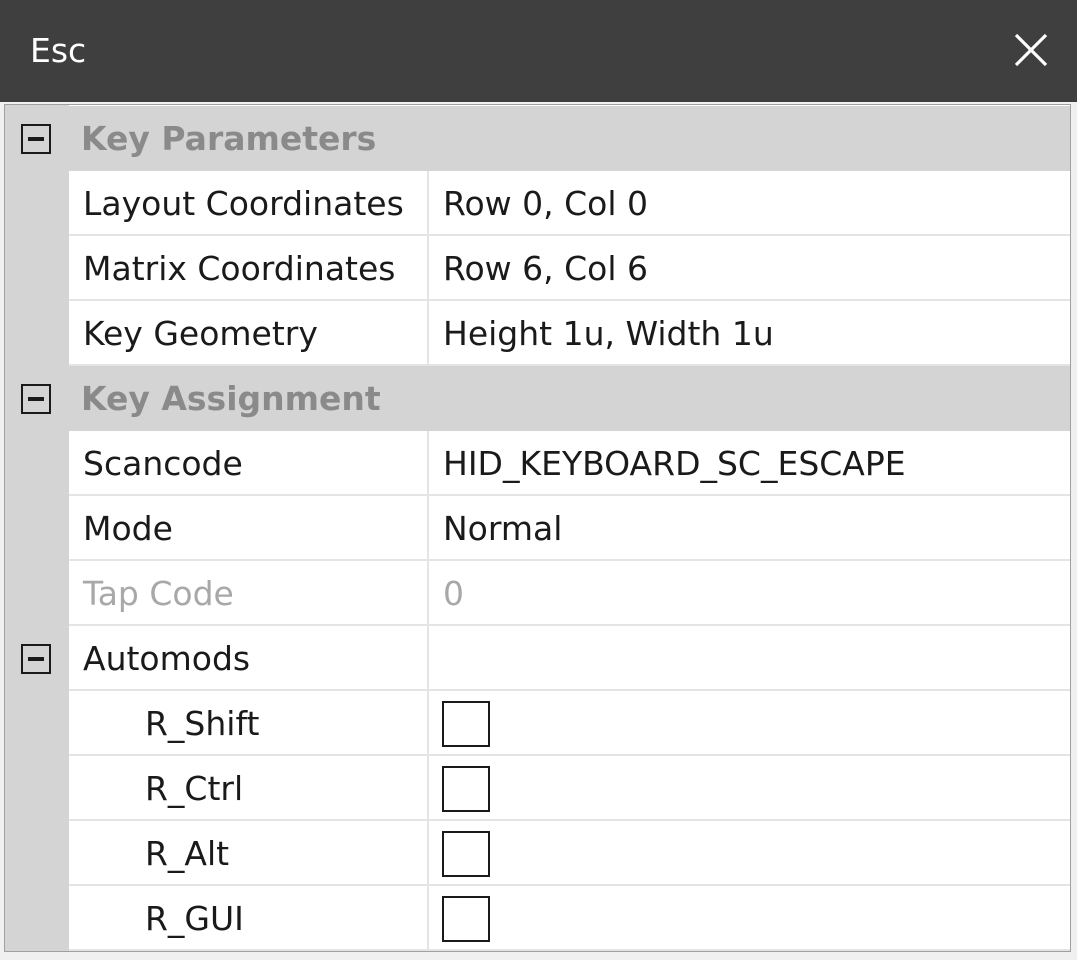 This screenshot has height=960, width=1077. I want to click on category-label: Key Parameters, so click(229, 138).